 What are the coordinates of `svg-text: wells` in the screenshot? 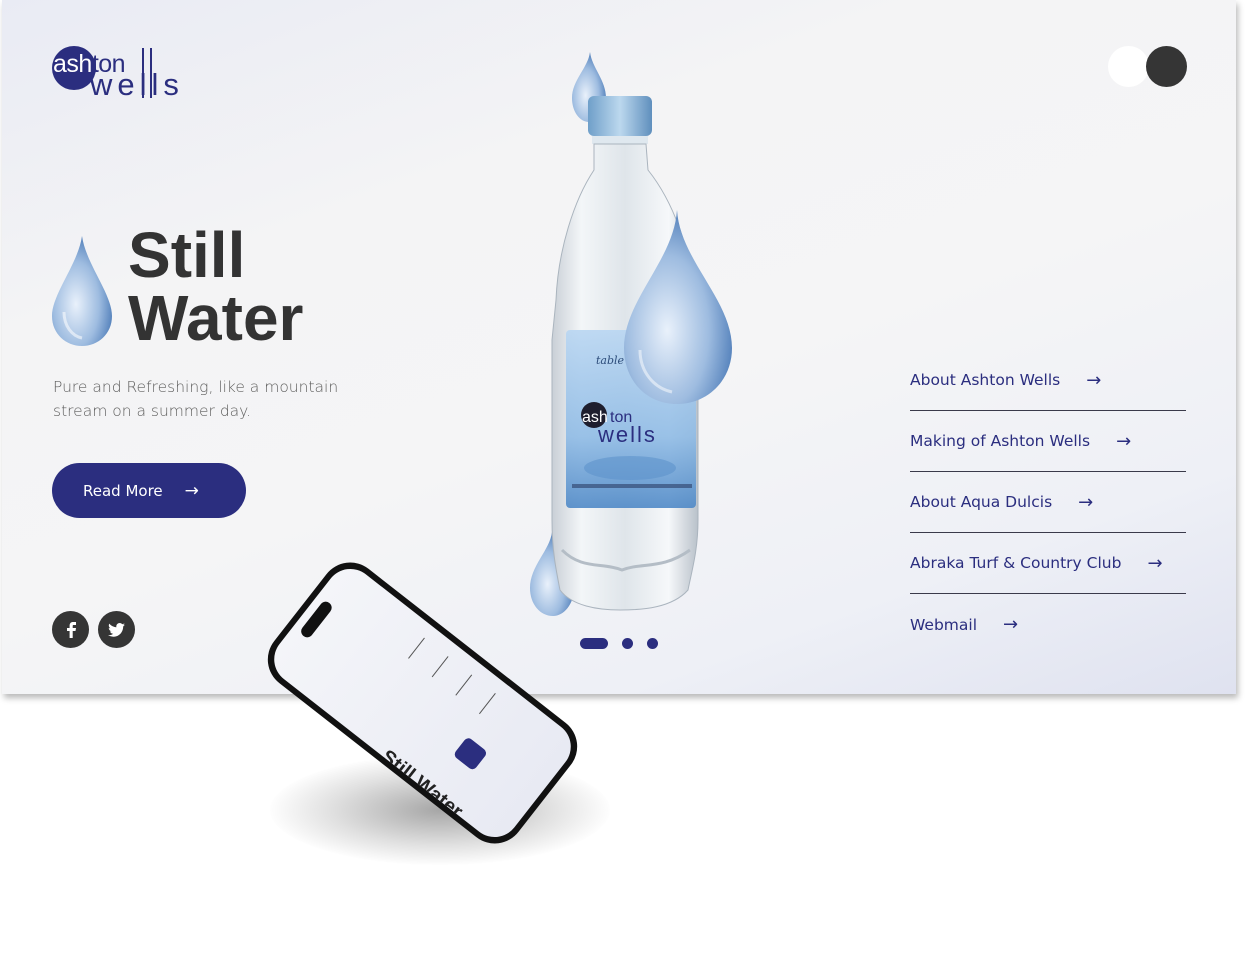 It's located at (627, 434).